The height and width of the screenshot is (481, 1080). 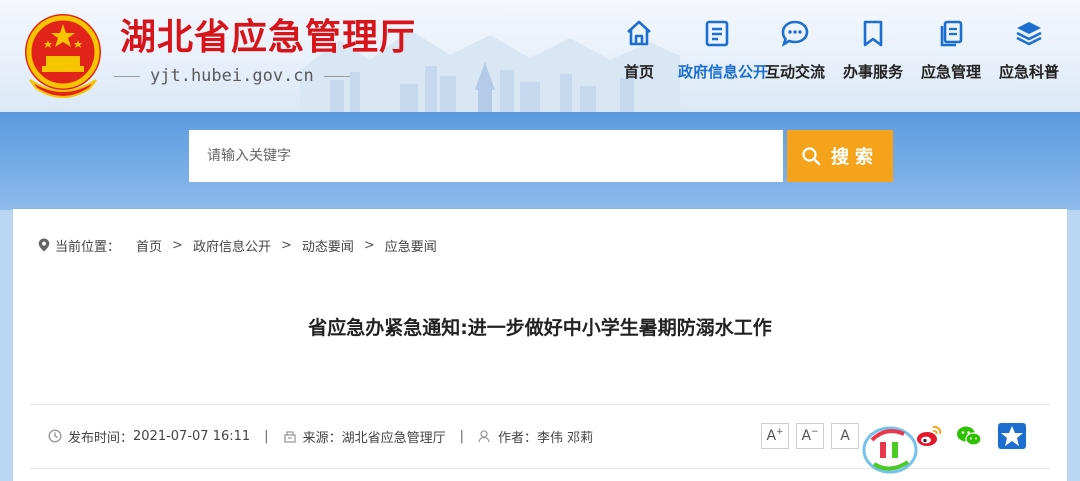 What do you see at coordinates (101, 438) in the screenshot?
I see `publish-time-label: 发布时间：` at bounding box center [101, 438].